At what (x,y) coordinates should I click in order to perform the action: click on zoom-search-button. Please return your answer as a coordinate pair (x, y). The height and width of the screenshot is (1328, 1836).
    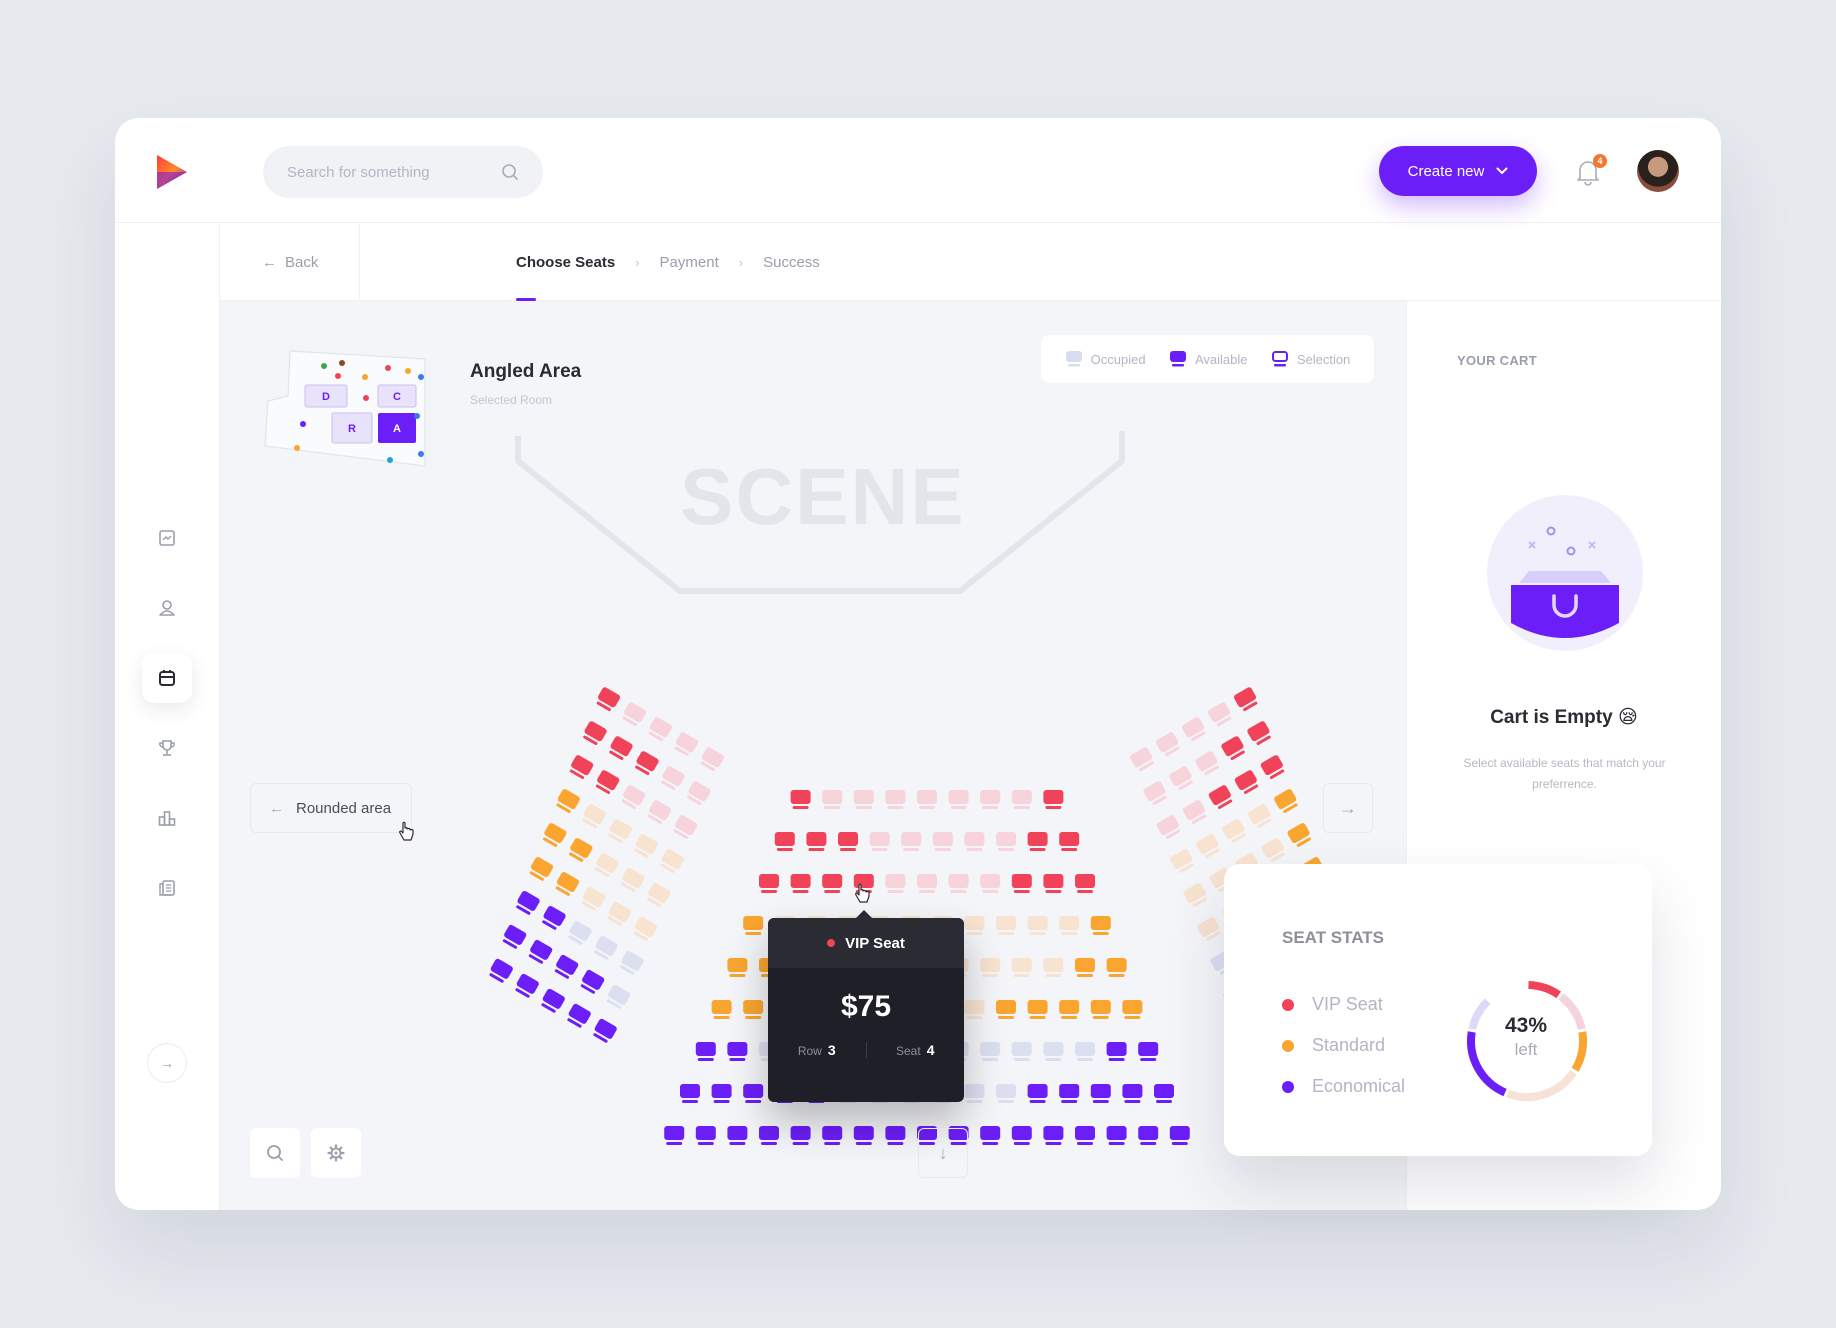
    Looking at the image, I should click on (275, 1153).